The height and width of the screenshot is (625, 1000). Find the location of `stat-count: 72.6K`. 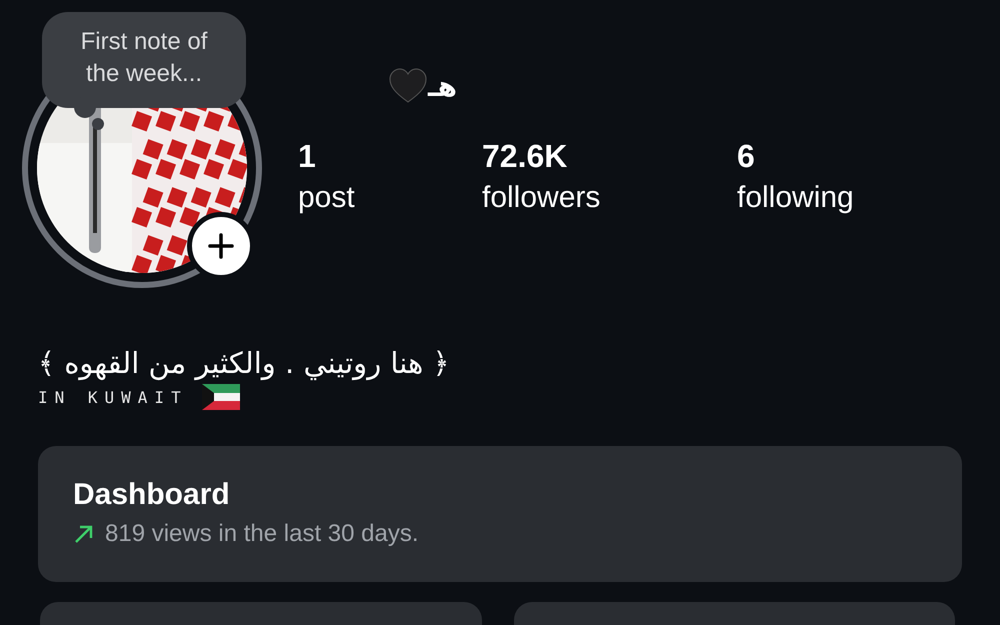

stat-count: 72.6K is located at coordinates (609, 156).